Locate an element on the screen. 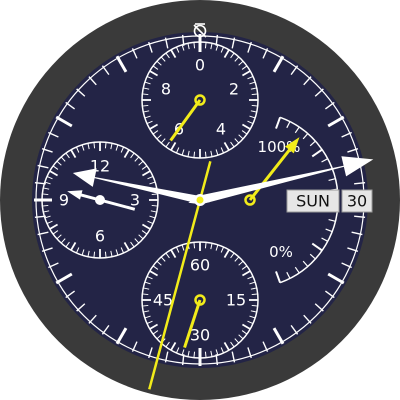 This screenshot has width=400, height=400. top-subdial-label: 4 is located at coordinates (221, 129).